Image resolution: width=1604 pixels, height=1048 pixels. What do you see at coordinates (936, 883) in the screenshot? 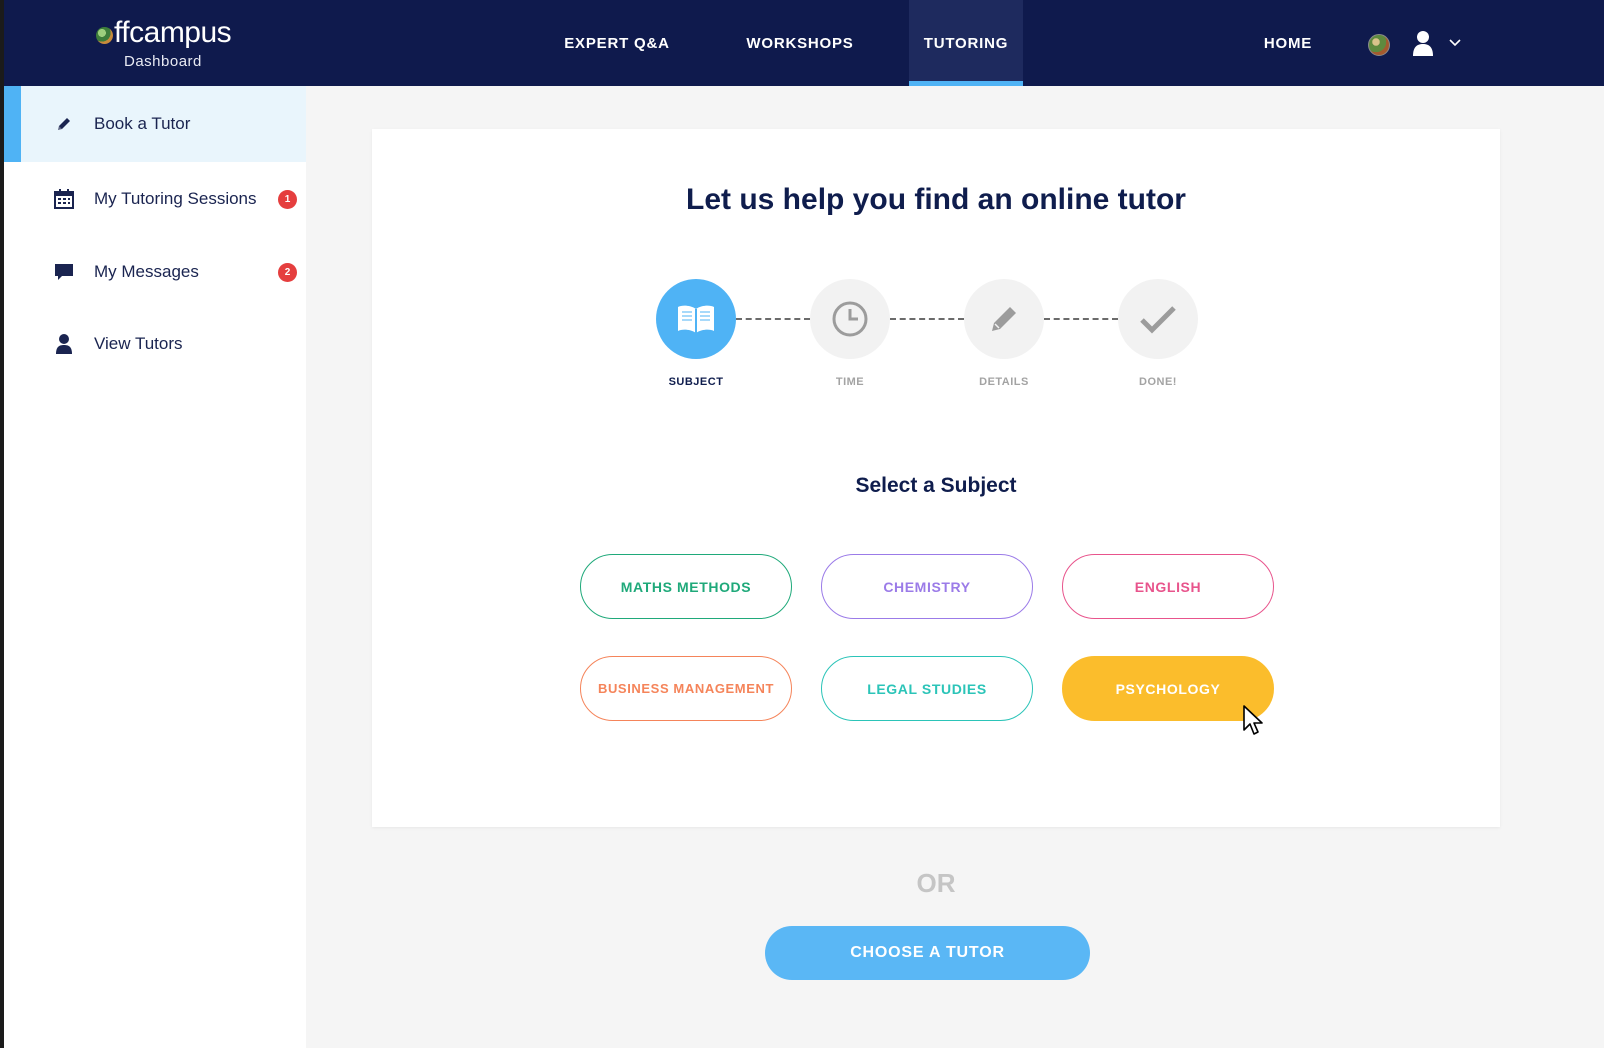
I see `or-divider: OR` at bounding box center [936, 883].